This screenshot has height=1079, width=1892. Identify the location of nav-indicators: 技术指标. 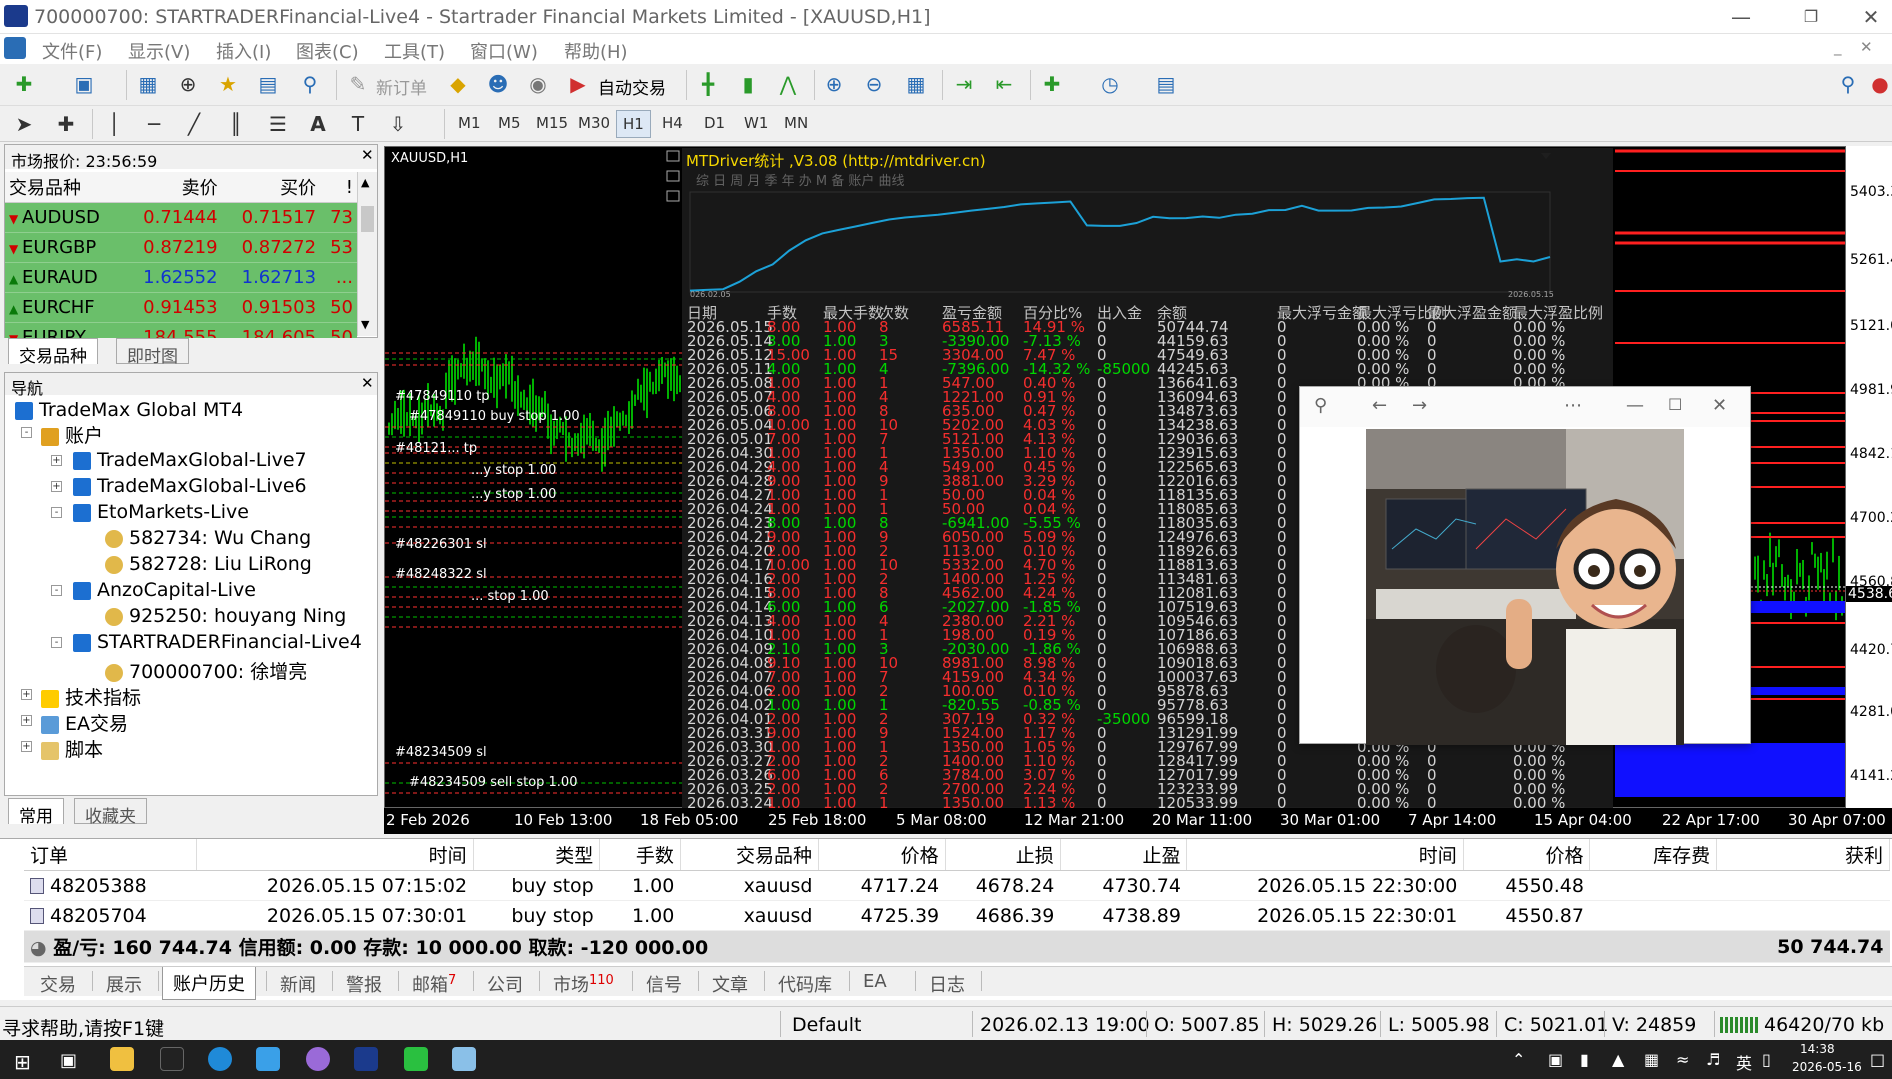
(91, 696).